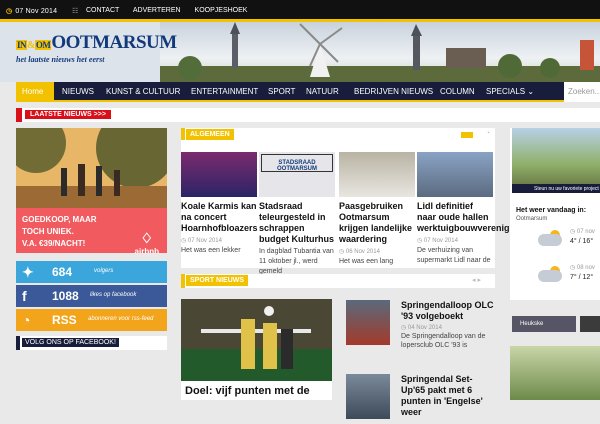 Image resolution: width=600 pixels, height=424 pixels. I want to click on top-menu-koopjeshoek: KOOPJESHOEK, so click(221, 10).